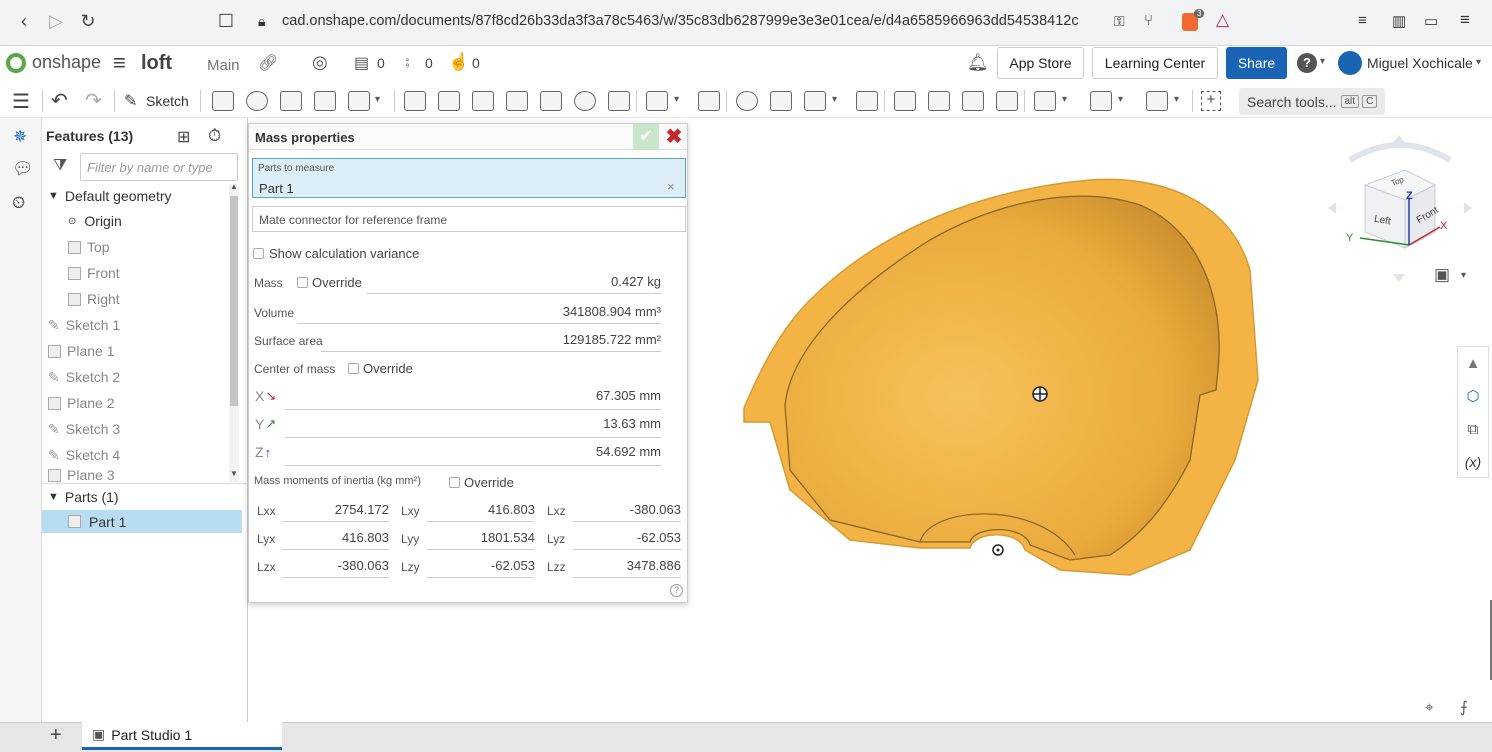 The width and height of the screenshot is (1492, 752). I want to click on hamburger-icon: ≡, so click(119, 63).